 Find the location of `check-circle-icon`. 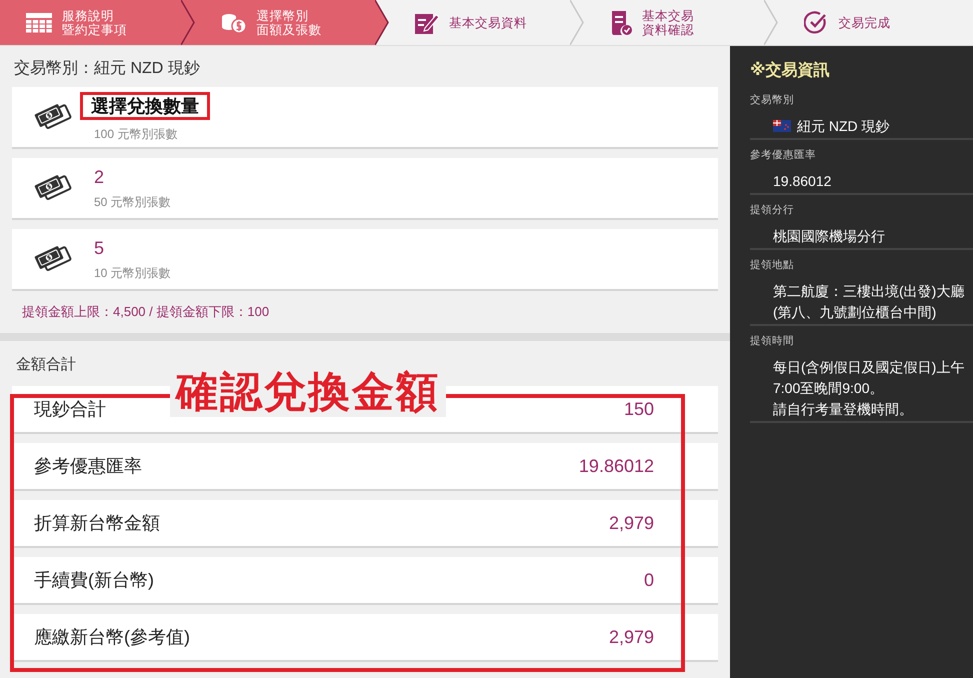

check-circle-icon is located at coordinates (816, 22).